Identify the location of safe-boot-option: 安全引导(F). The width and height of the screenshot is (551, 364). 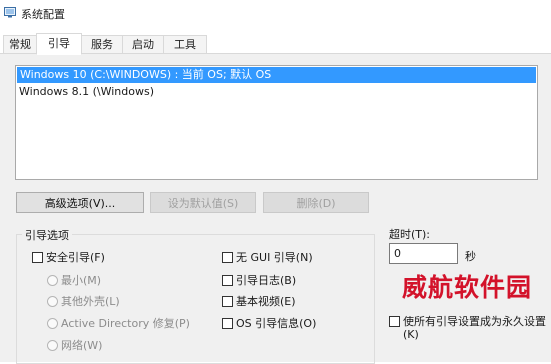
(68, 258).